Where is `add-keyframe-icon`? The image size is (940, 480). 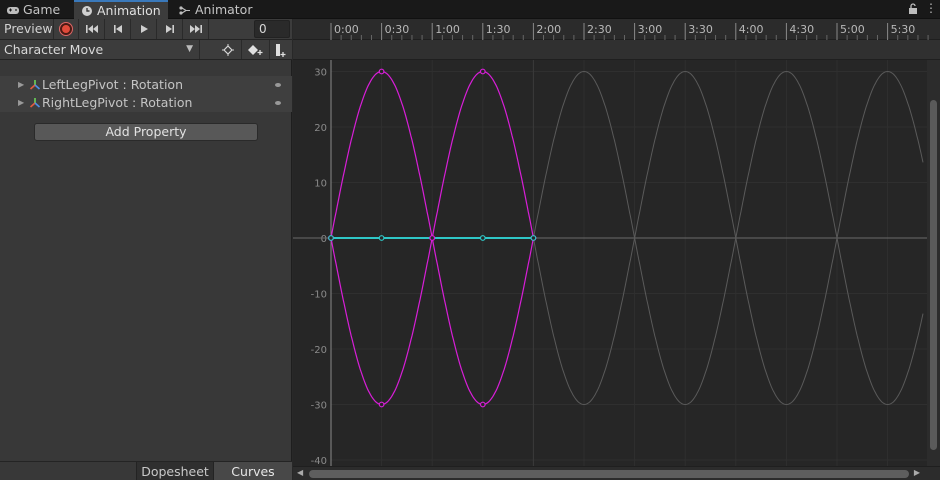 add-keyframe-icon is located at coordinates (254, 49).